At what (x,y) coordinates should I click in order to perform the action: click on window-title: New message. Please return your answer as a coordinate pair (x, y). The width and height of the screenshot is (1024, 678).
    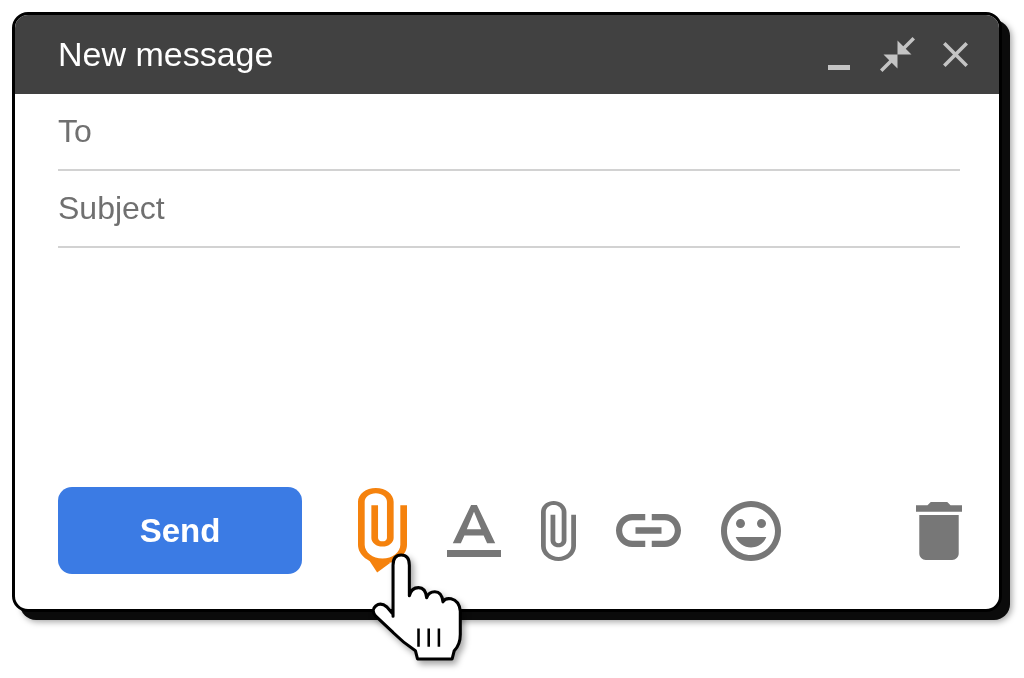
    Looking at the image, I should click on (166, 54).